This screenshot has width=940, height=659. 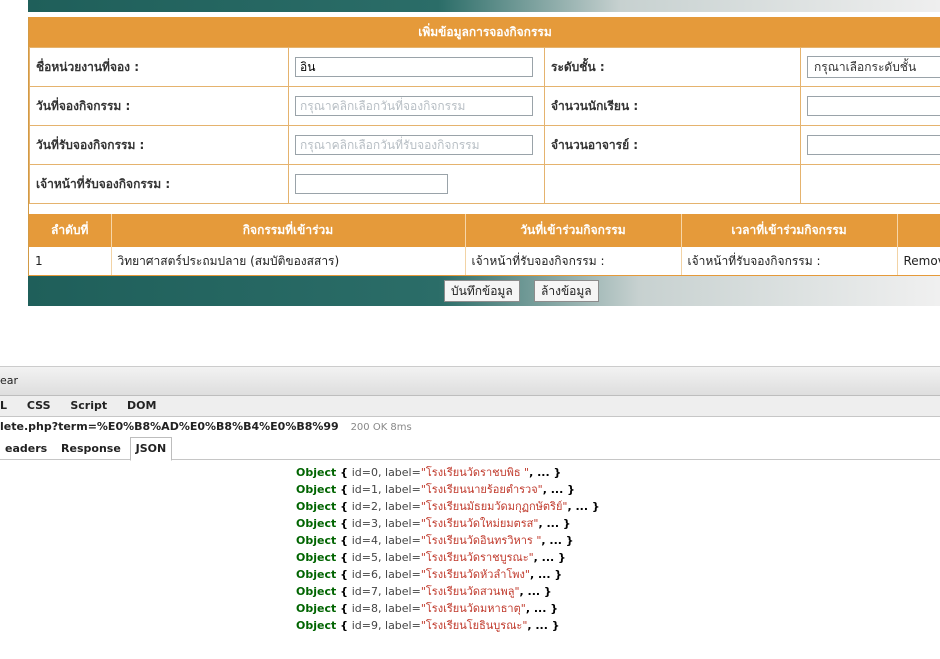 What do you see at coordinates (479, 523) in the screenshot?
I see `json-label-value: "โรงเรียนวัดใหม่ยมตรส"` at bounding box center [479, 523].